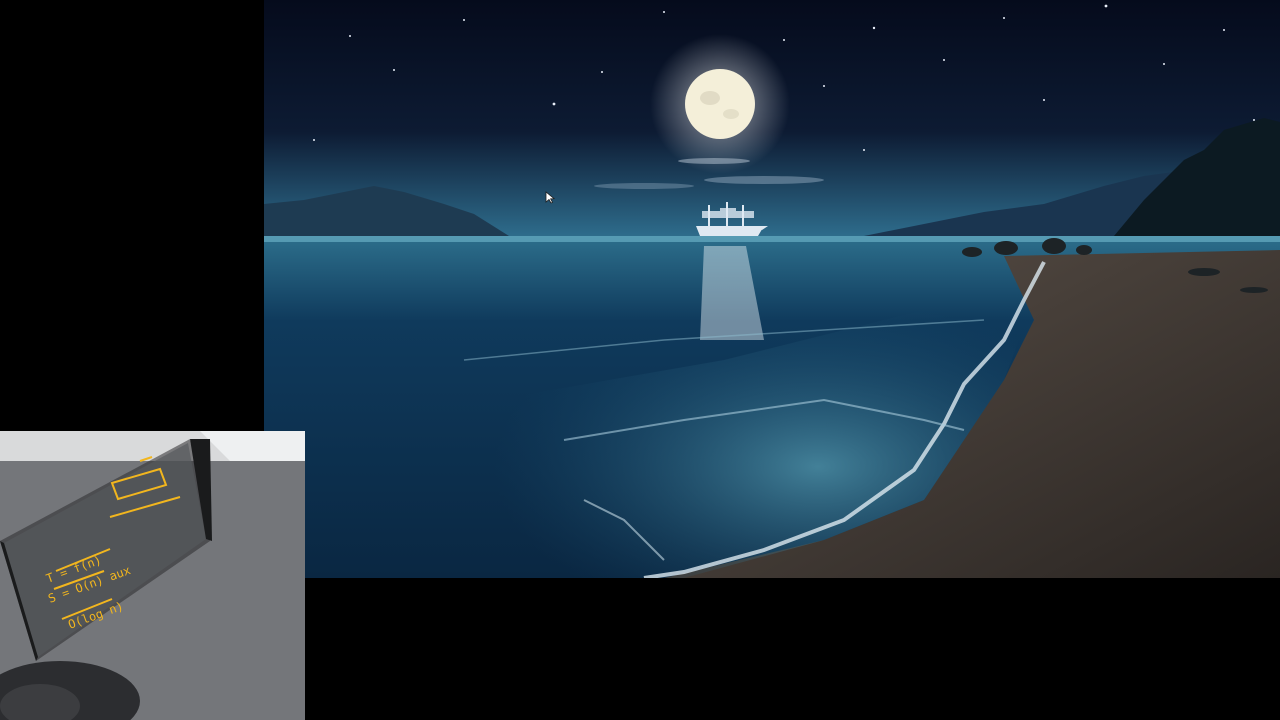  Describe the element at coordinates (720, 104) in the screenshot. I see `moon` at that location.